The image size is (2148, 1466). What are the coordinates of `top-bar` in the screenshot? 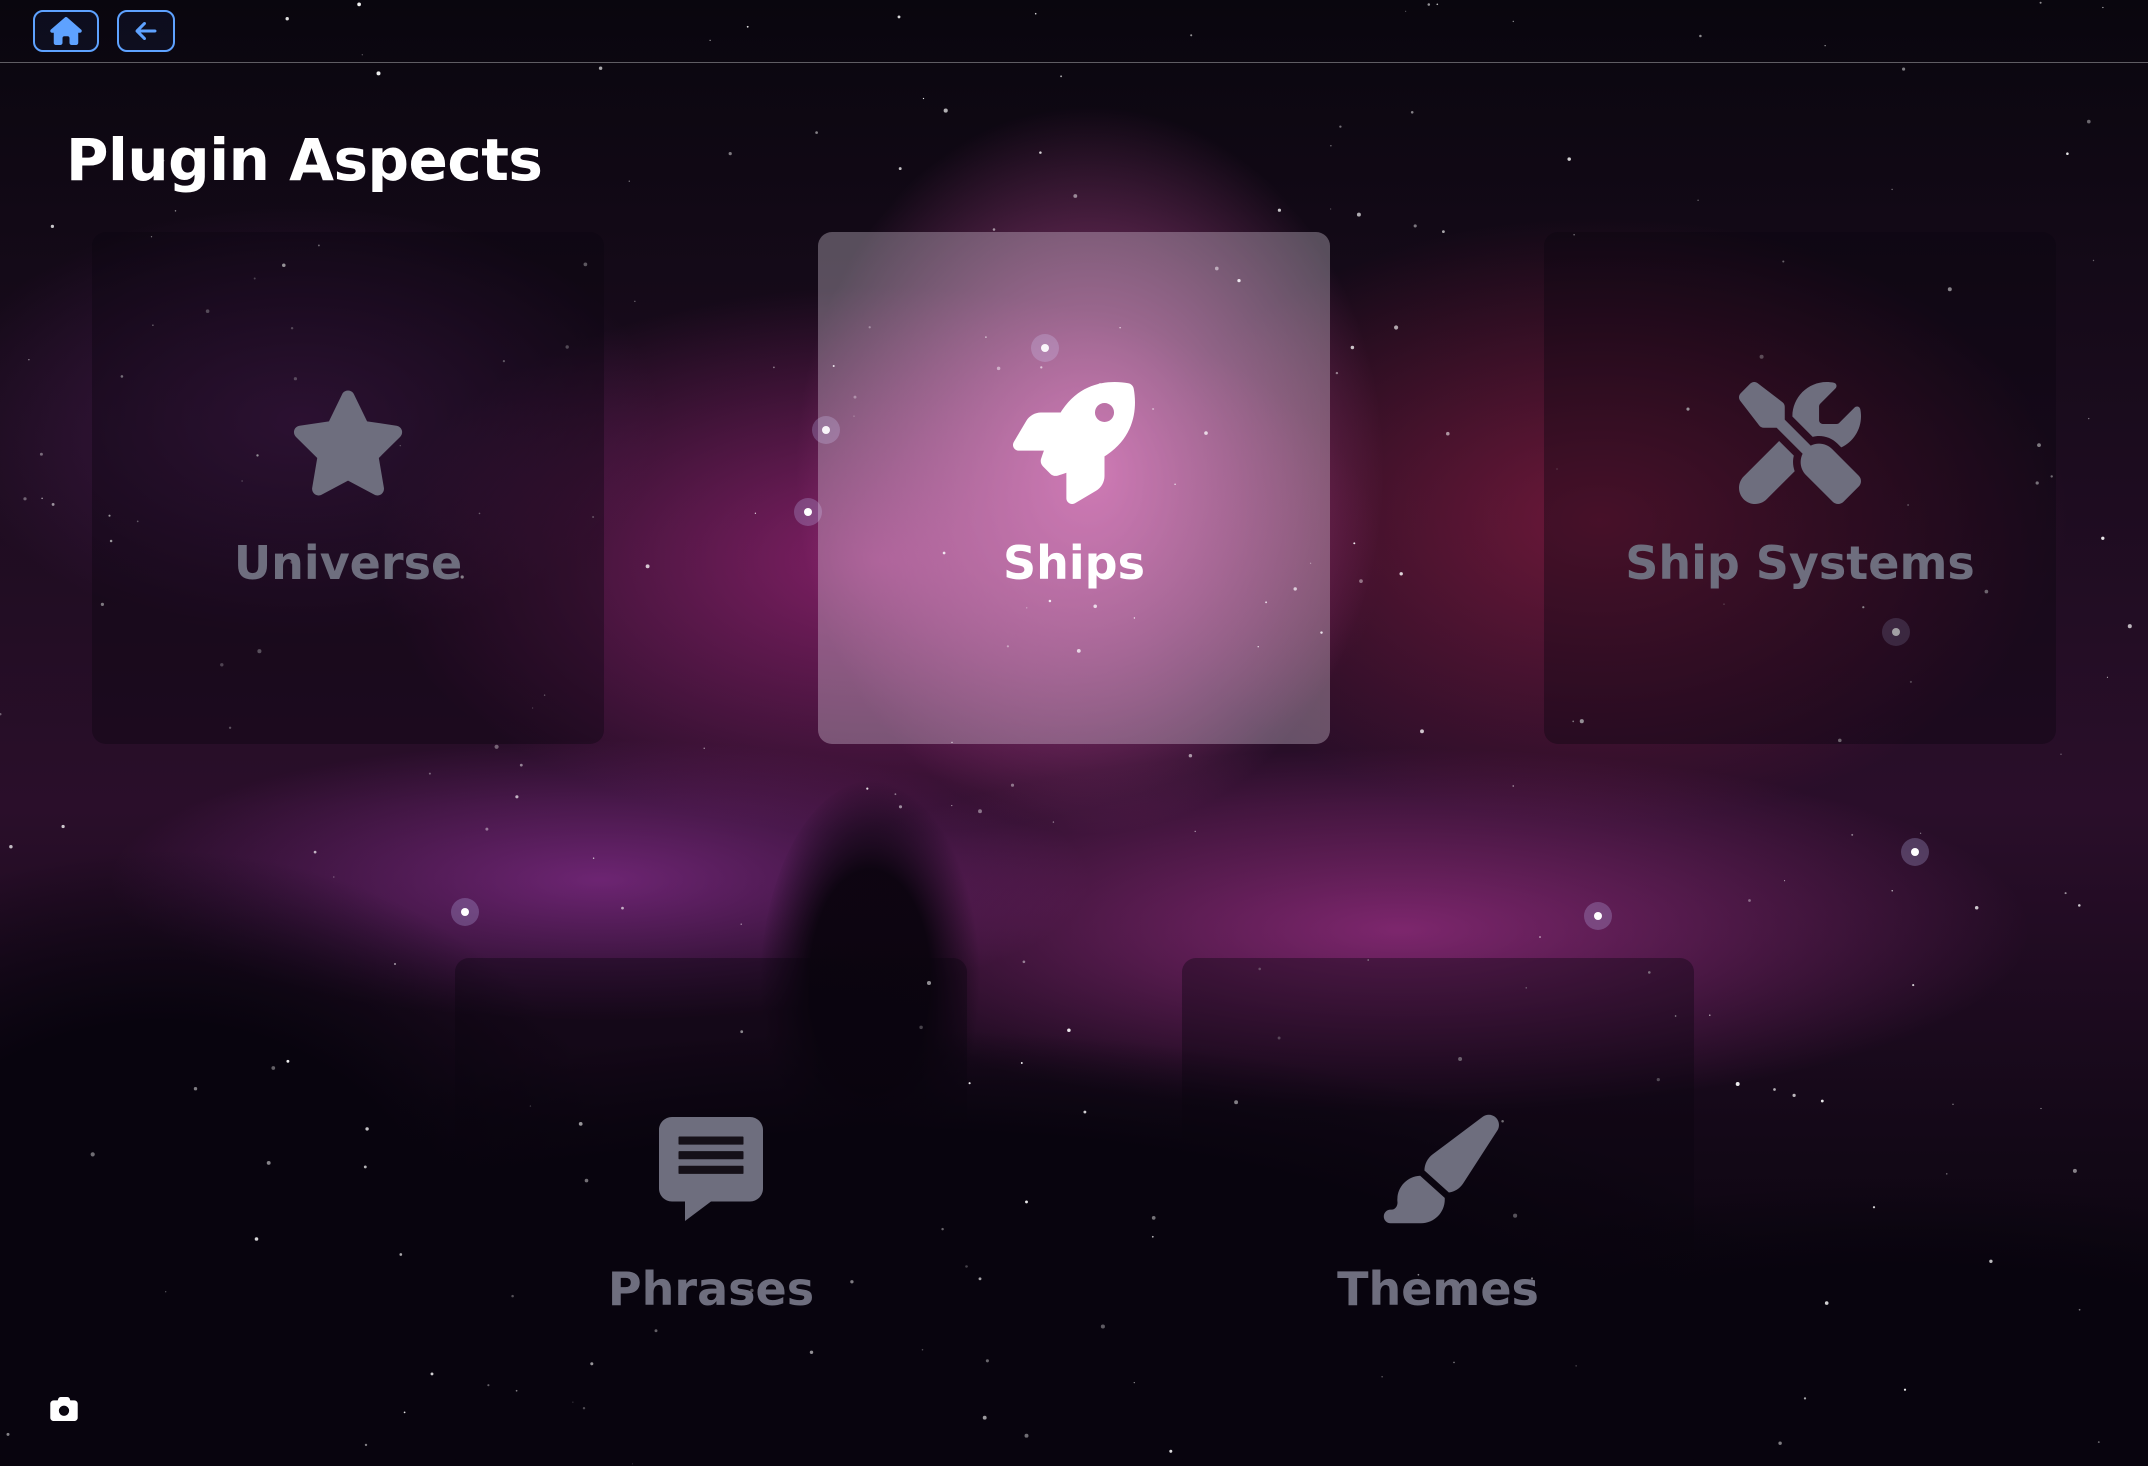 It's located at (1074, 31).